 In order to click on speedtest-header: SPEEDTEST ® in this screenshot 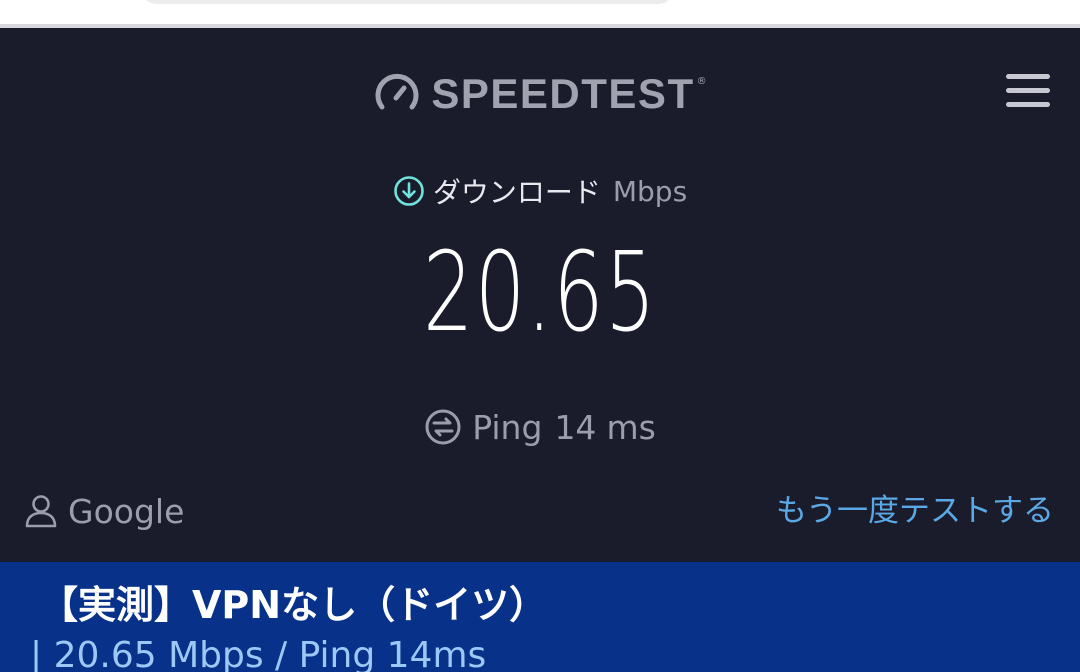, I will do `click(540, 94)`.